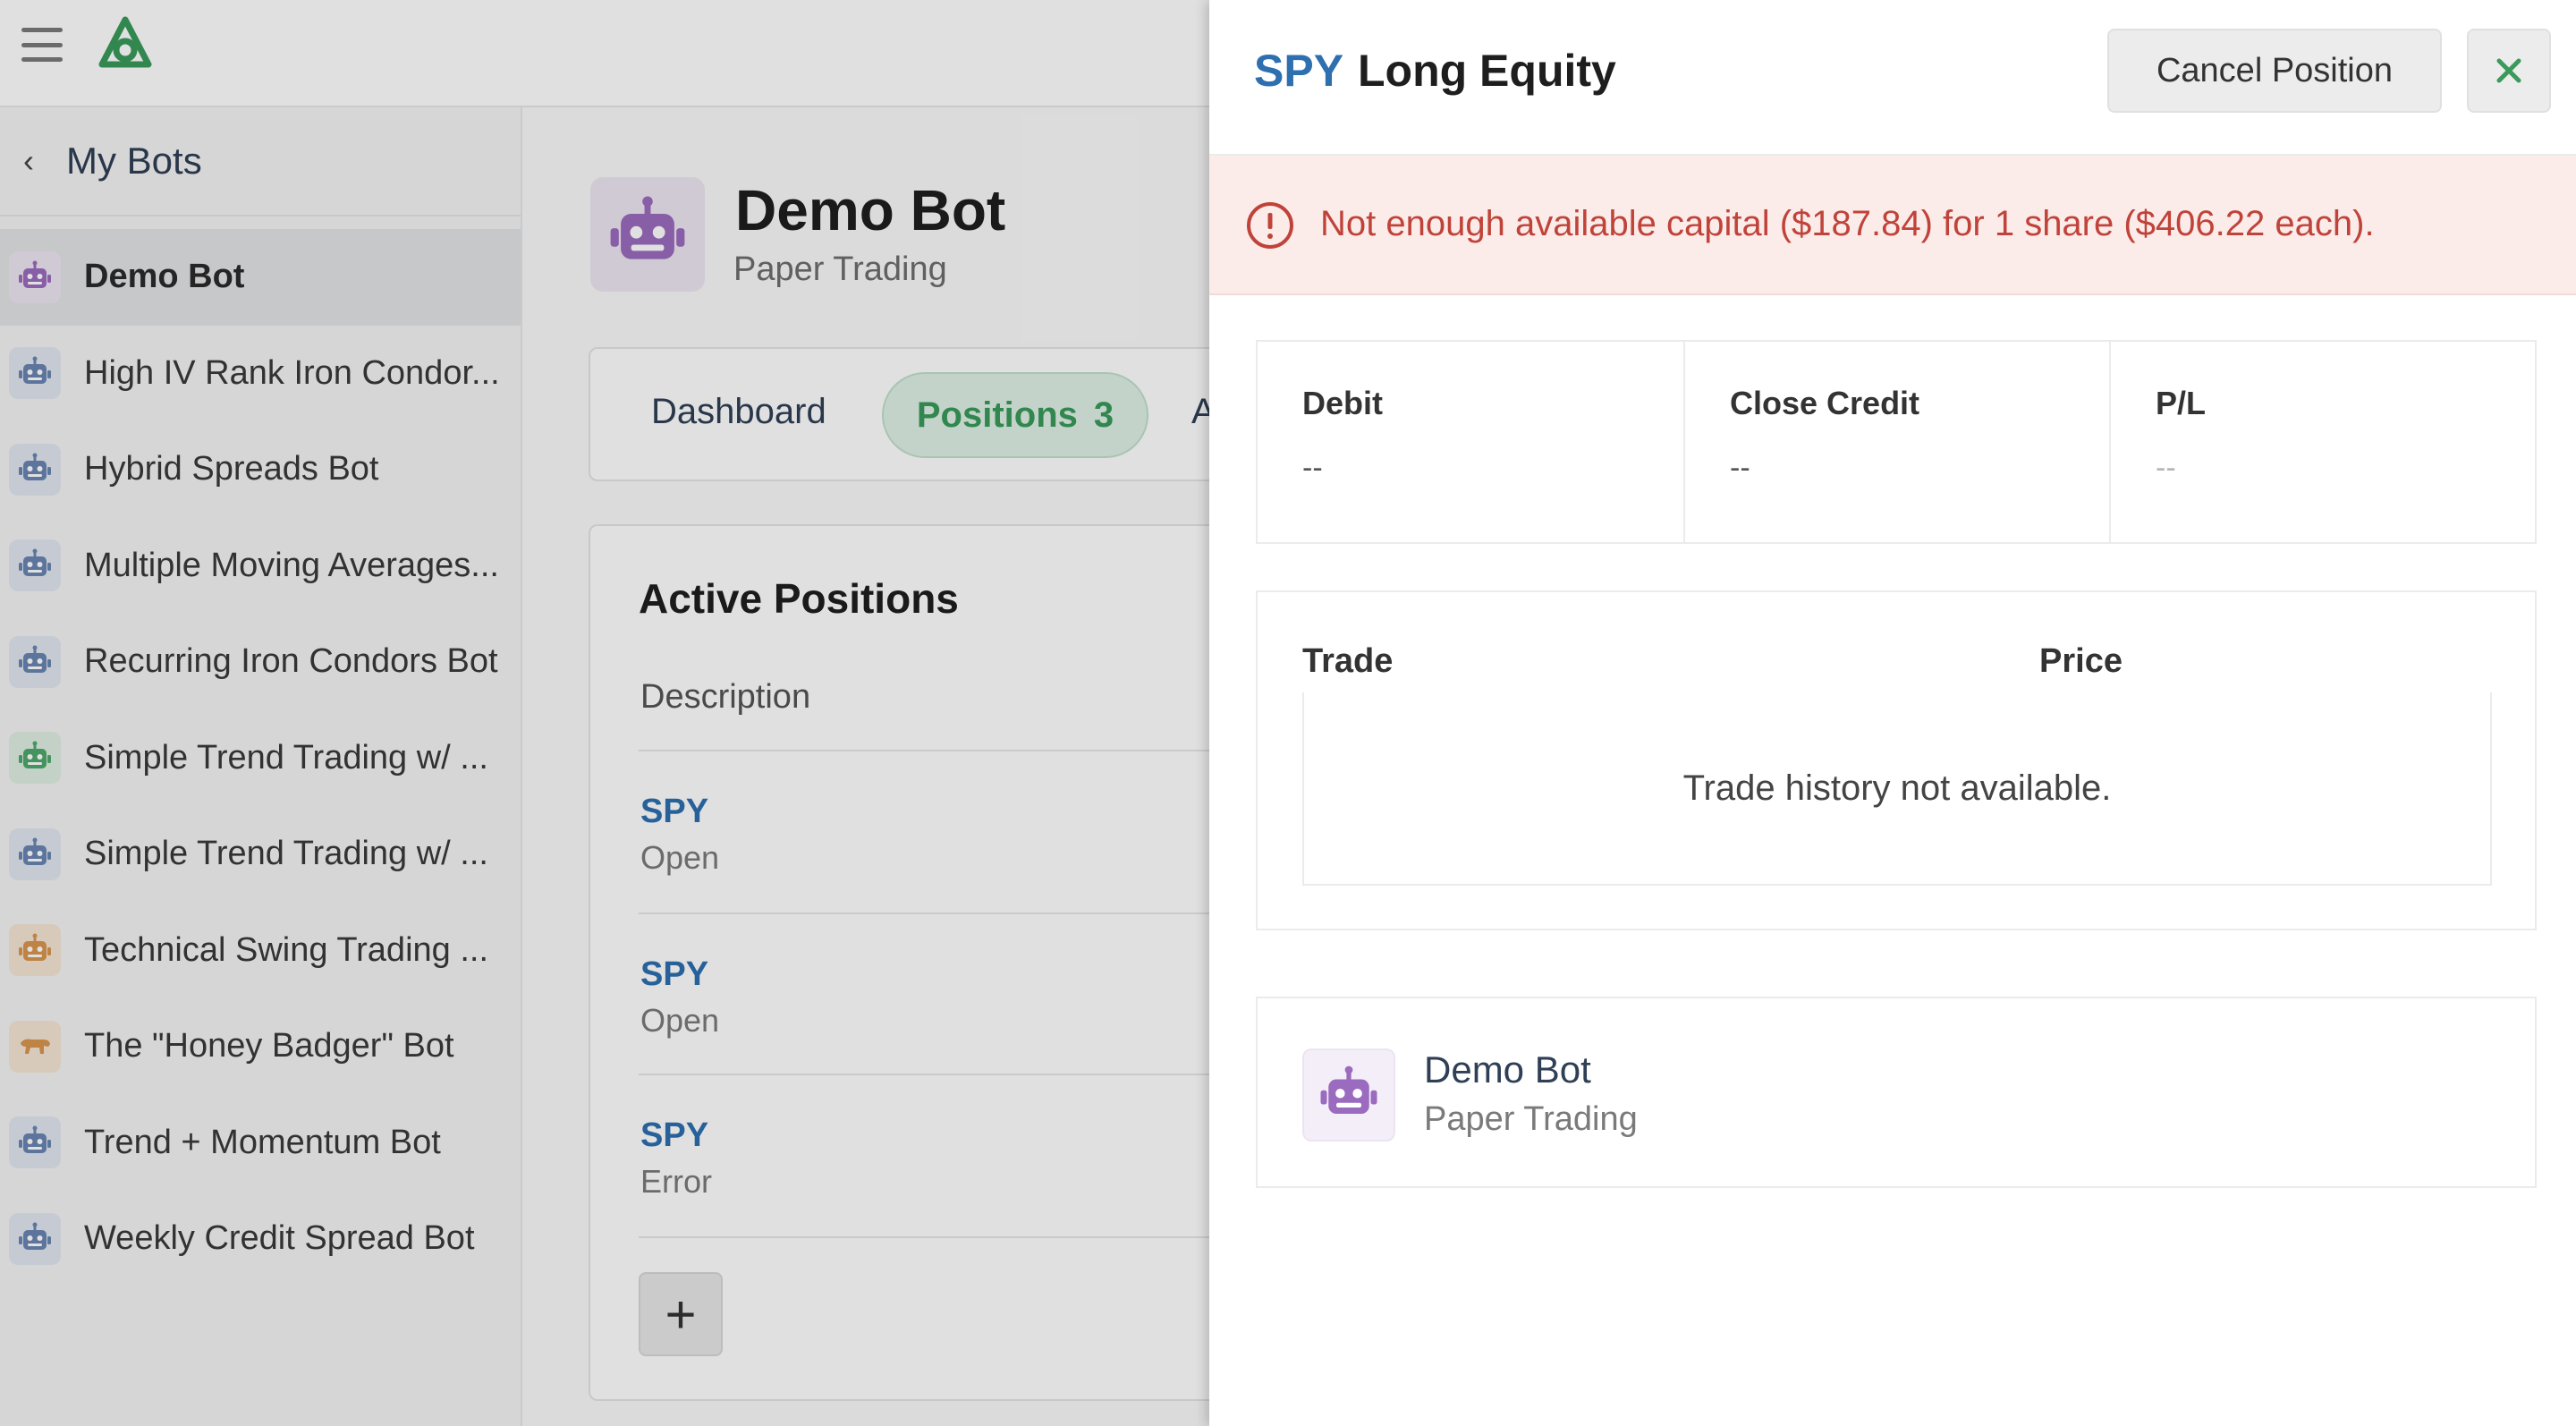  Describe the element at coordinates (2509, 71) in the screenshot. I see `close-icon` at that location.